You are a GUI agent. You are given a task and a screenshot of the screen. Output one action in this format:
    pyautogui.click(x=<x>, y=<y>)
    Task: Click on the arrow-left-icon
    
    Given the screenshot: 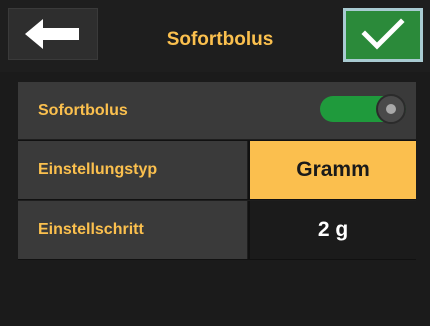 What is the action you would take?
    pyautogui.click(x=52, y=34)
    